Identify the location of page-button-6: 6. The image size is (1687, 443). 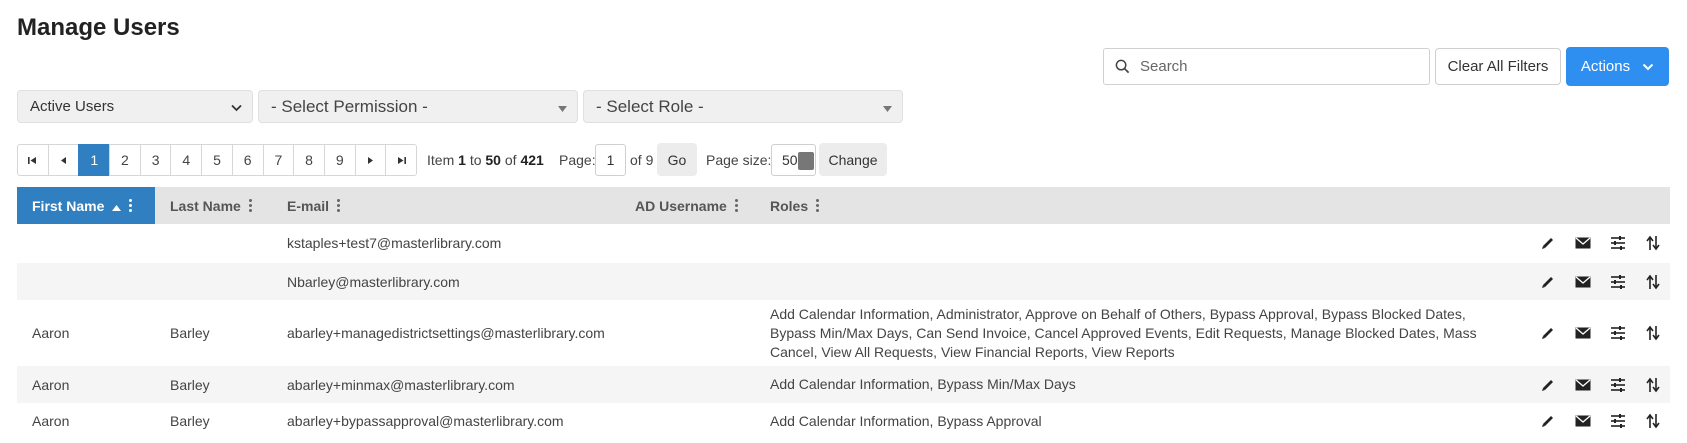
(247, 160).